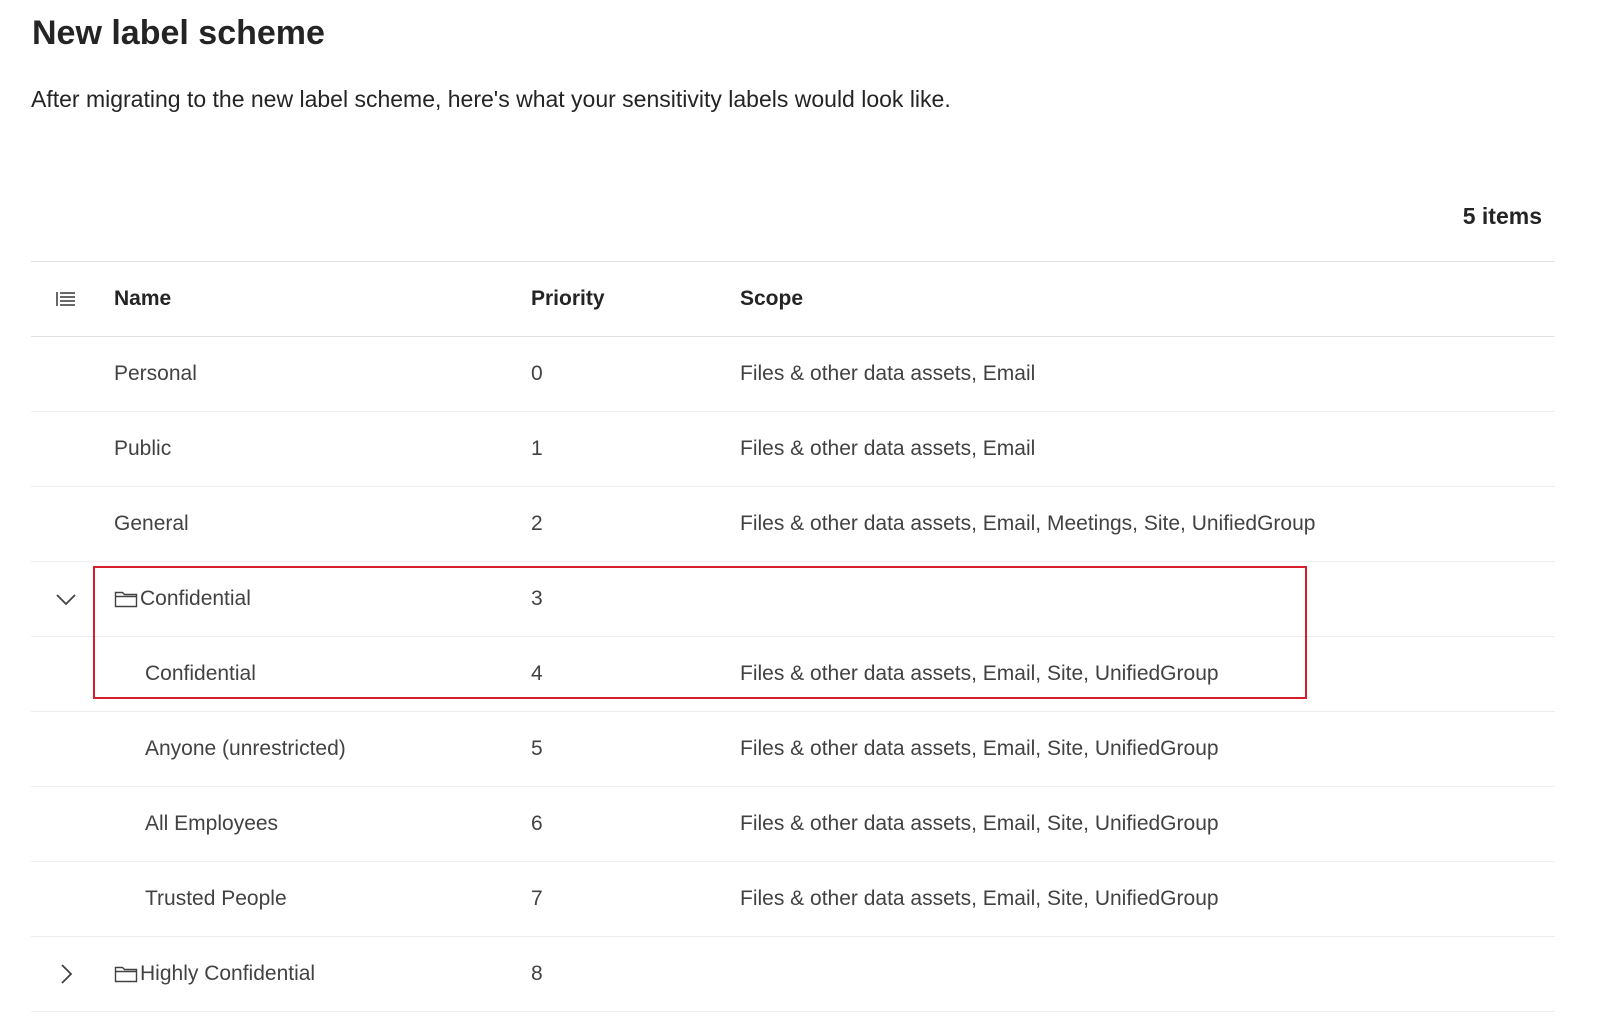 Image resolution: width=1622 pixels, height=1032 pixels. Describe the element at coordinates (537, 823) in the screenshot. I see `label-priority: 6` at that location.